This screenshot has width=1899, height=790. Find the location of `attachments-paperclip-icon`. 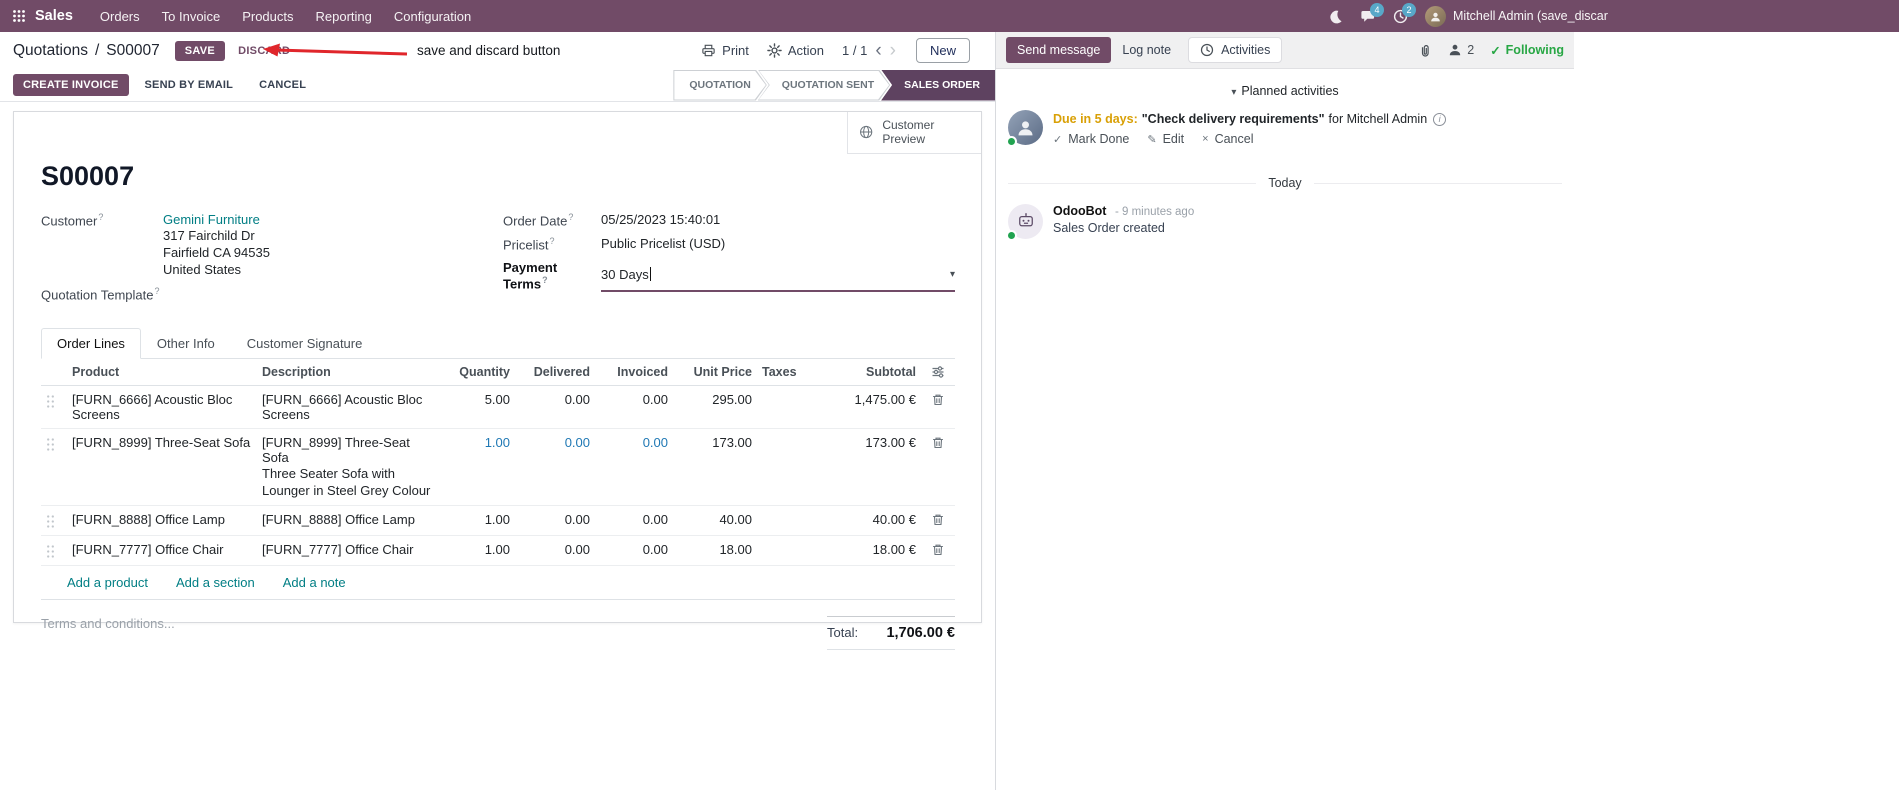

attachments-paperclip-icon is located at coordinates (1425, 50).